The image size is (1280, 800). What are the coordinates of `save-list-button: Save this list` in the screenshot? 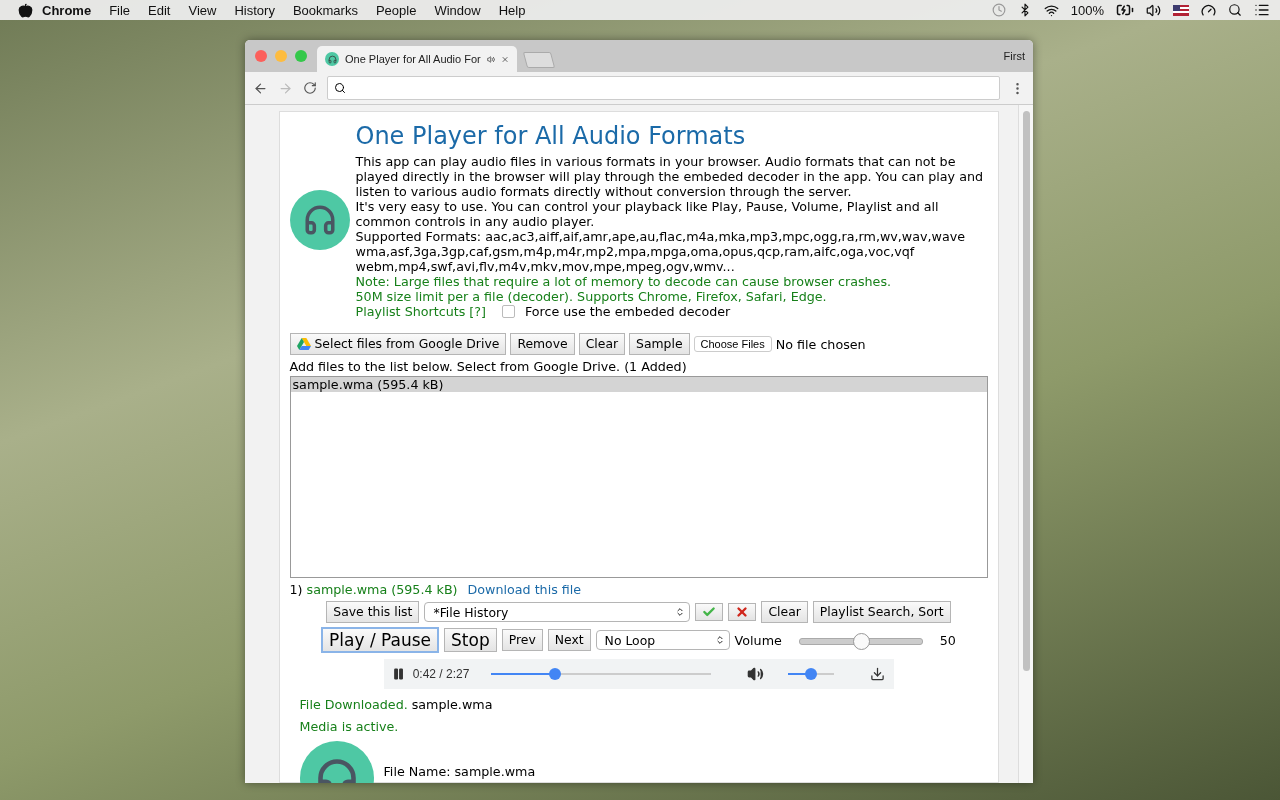 It's located at (373, 612).